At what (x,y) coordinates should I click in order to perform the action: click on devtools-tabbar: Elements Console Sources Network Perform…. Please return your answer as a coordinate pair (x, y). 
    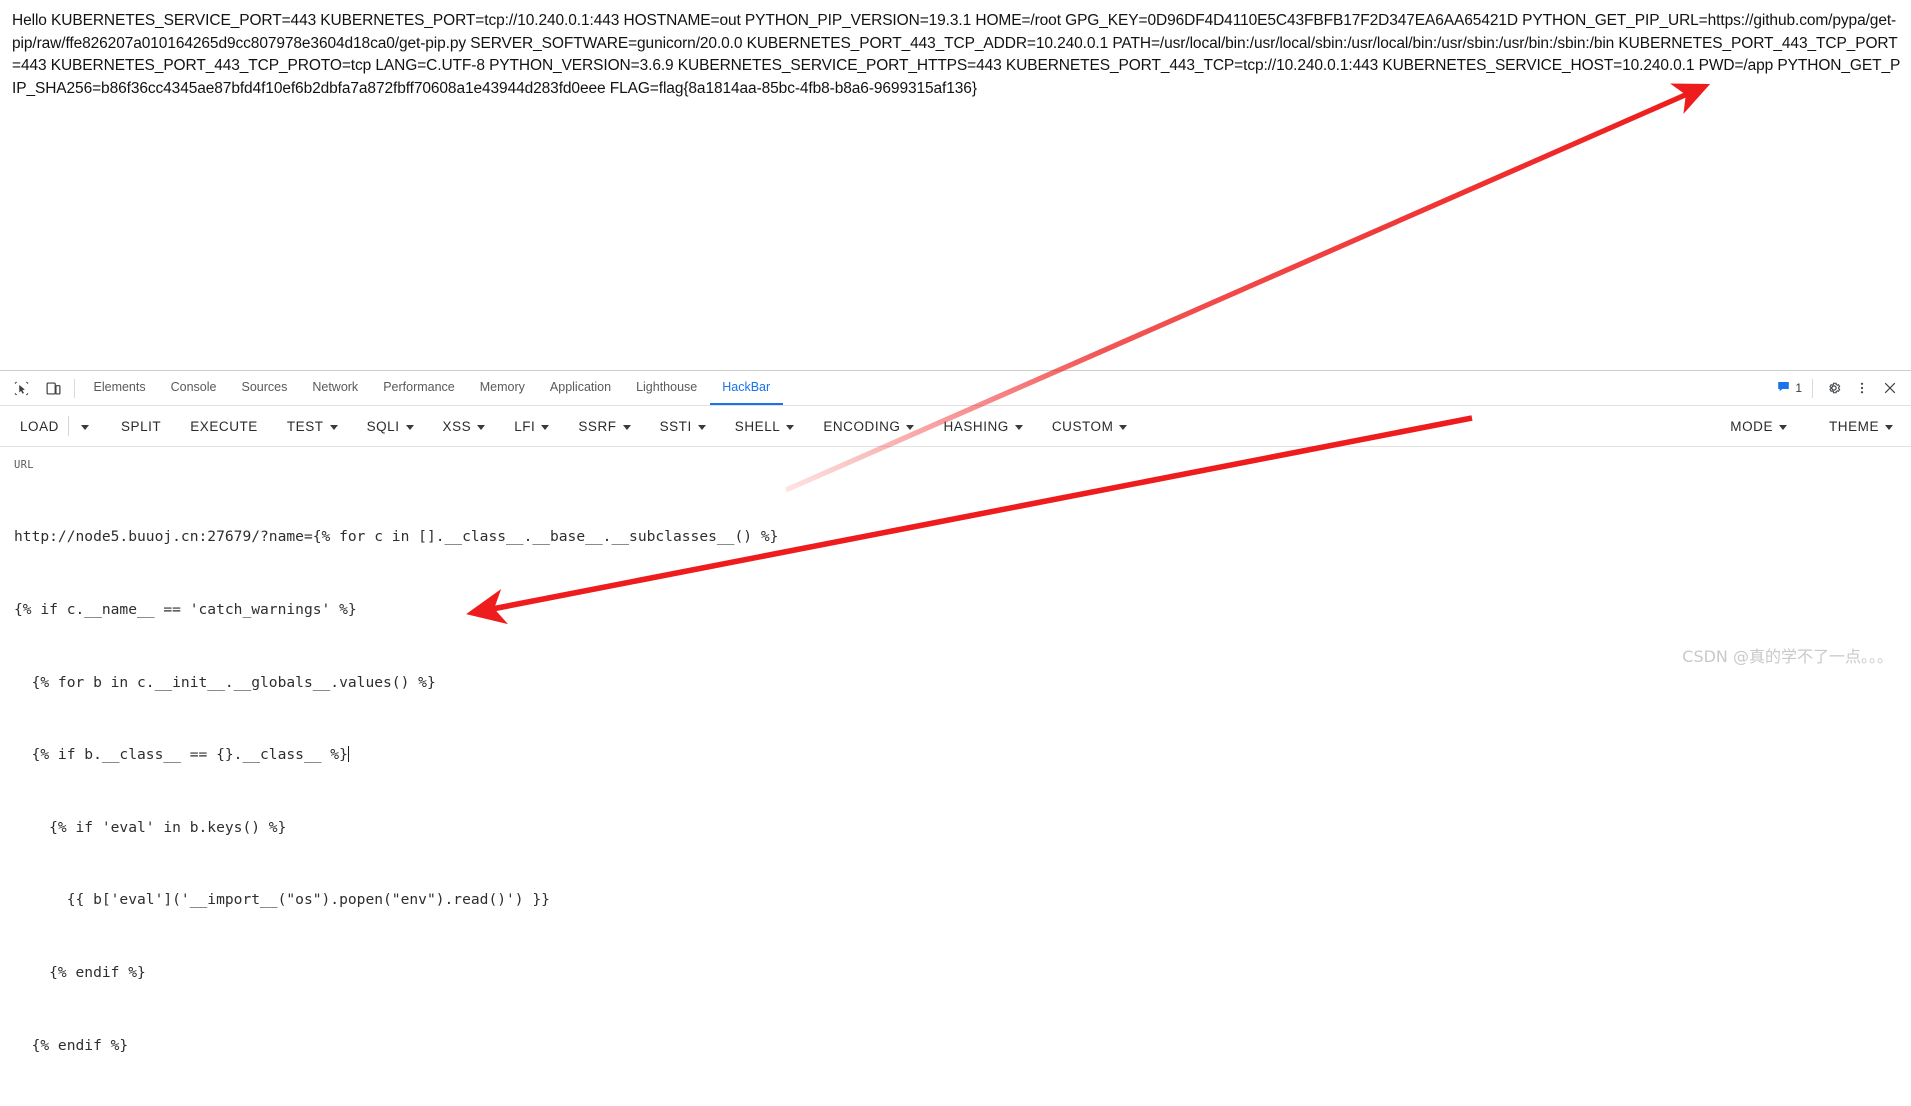
    Looking at the image, I should click on (955, 388).